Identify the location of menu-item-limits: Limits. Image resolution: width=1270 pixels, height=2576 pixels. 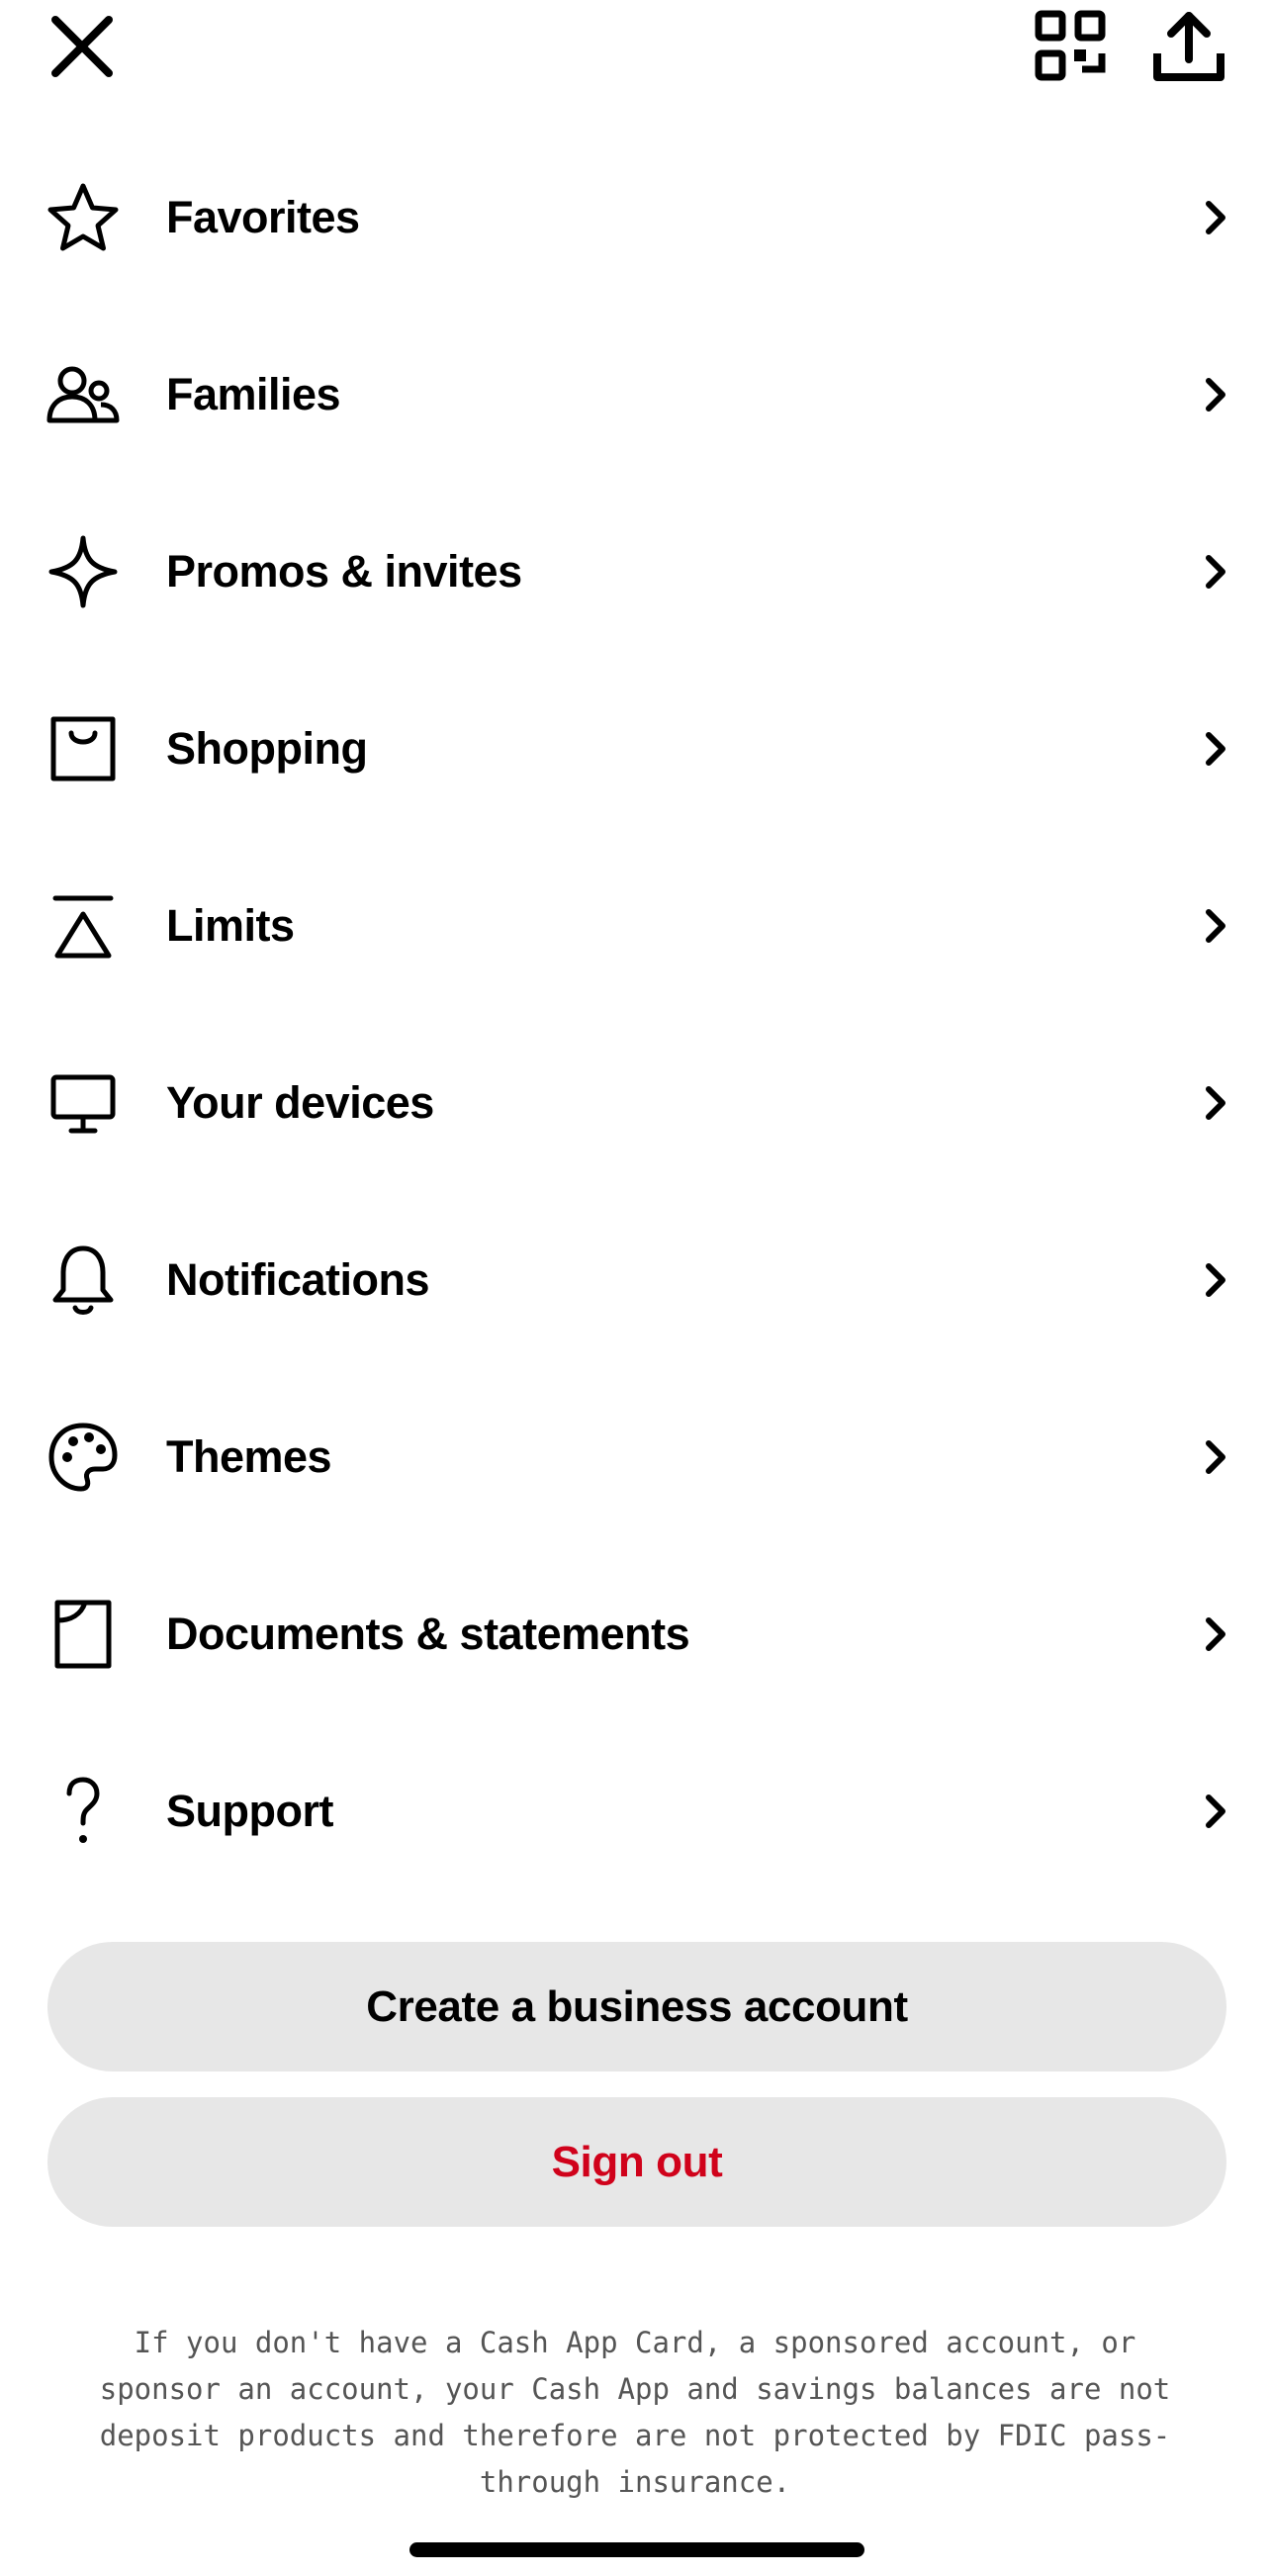
(635, 926).